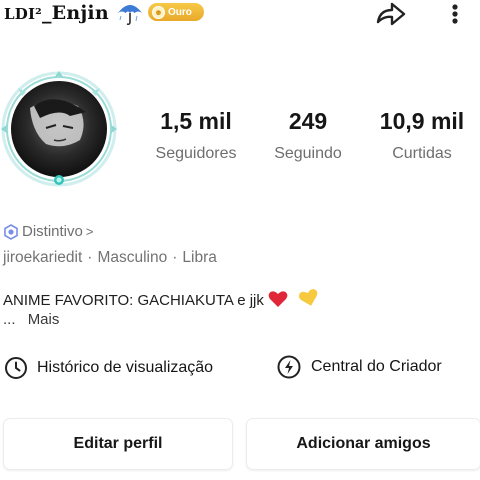  I want to click on distintivo-label: Distintivo, so click(52, 231).